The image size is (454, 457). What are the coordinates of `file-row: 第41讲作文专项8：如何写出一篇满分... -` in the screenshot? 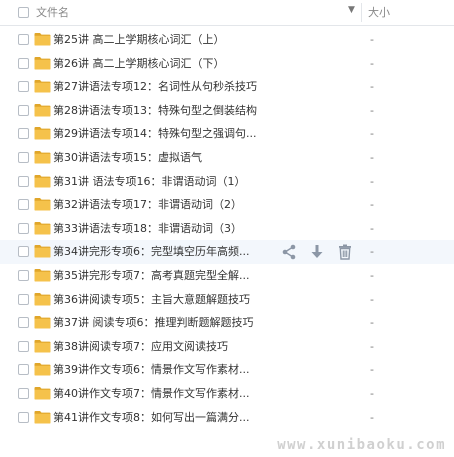 It's located at (227, 418).